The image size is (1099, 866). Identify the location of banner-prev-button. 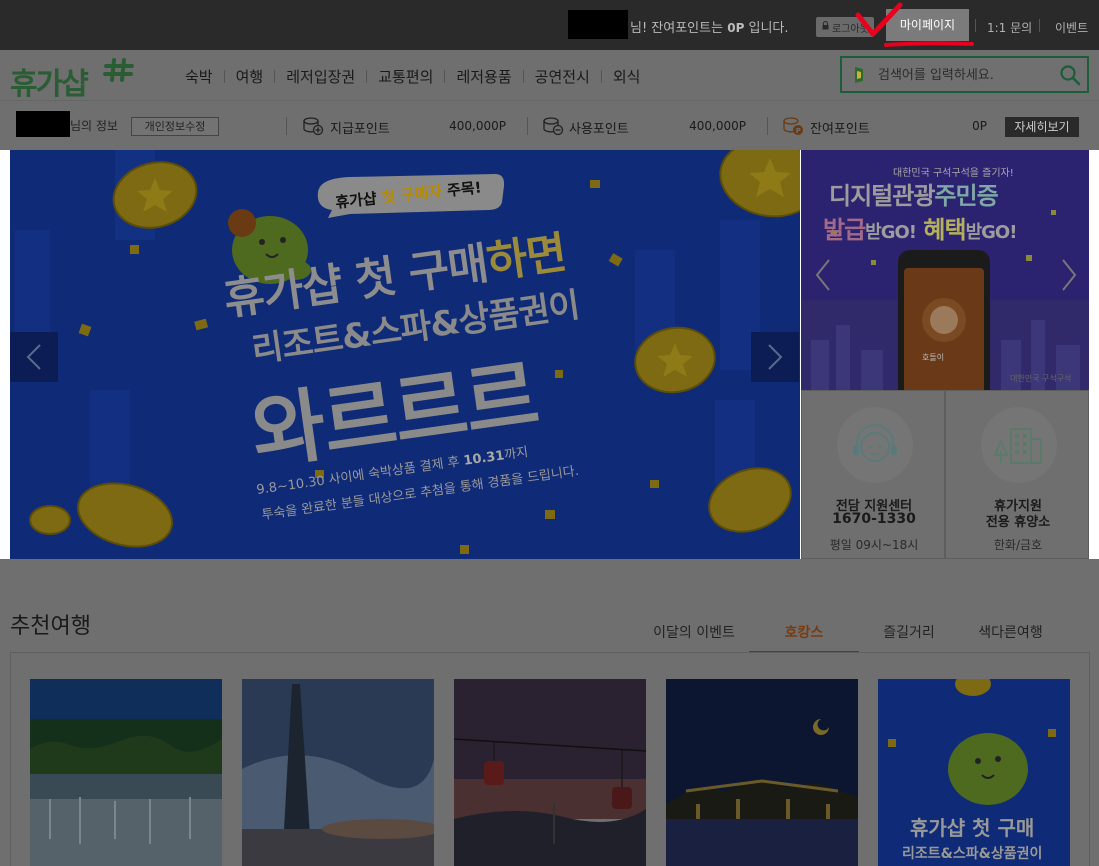
(34, 357).